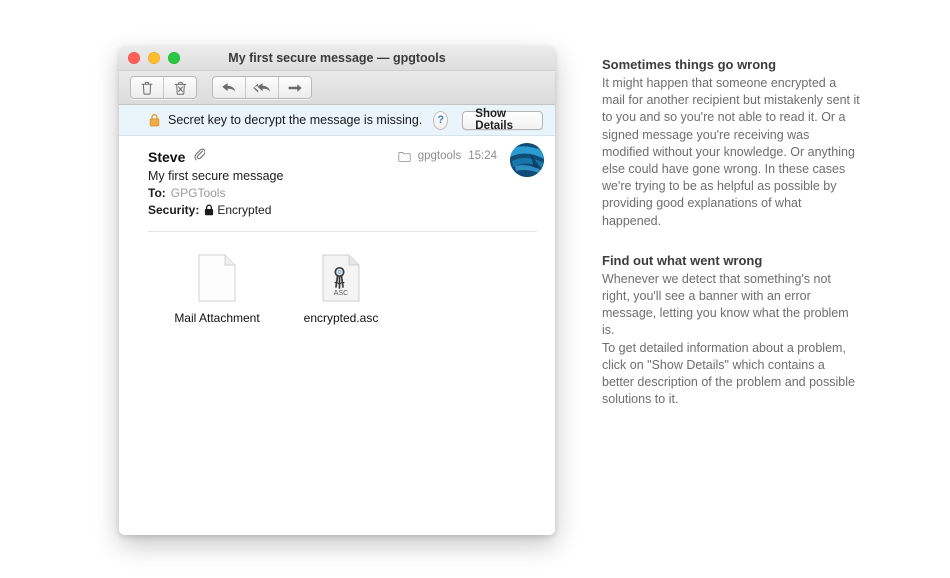 Image resolution: width=950 pixels, height=578 pixels. I want to click on sender-name: Steve, so click(167, 157).